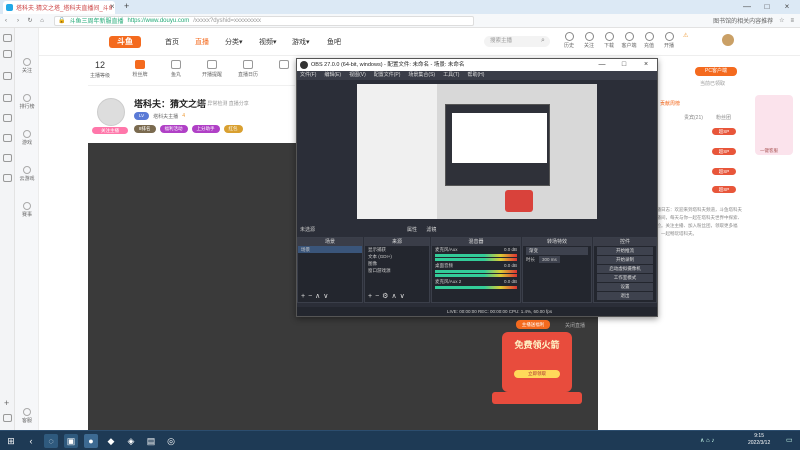 The width and height of the screenshot is (800, 450). I want to click on exit-button: 退出, so click(625, 296).